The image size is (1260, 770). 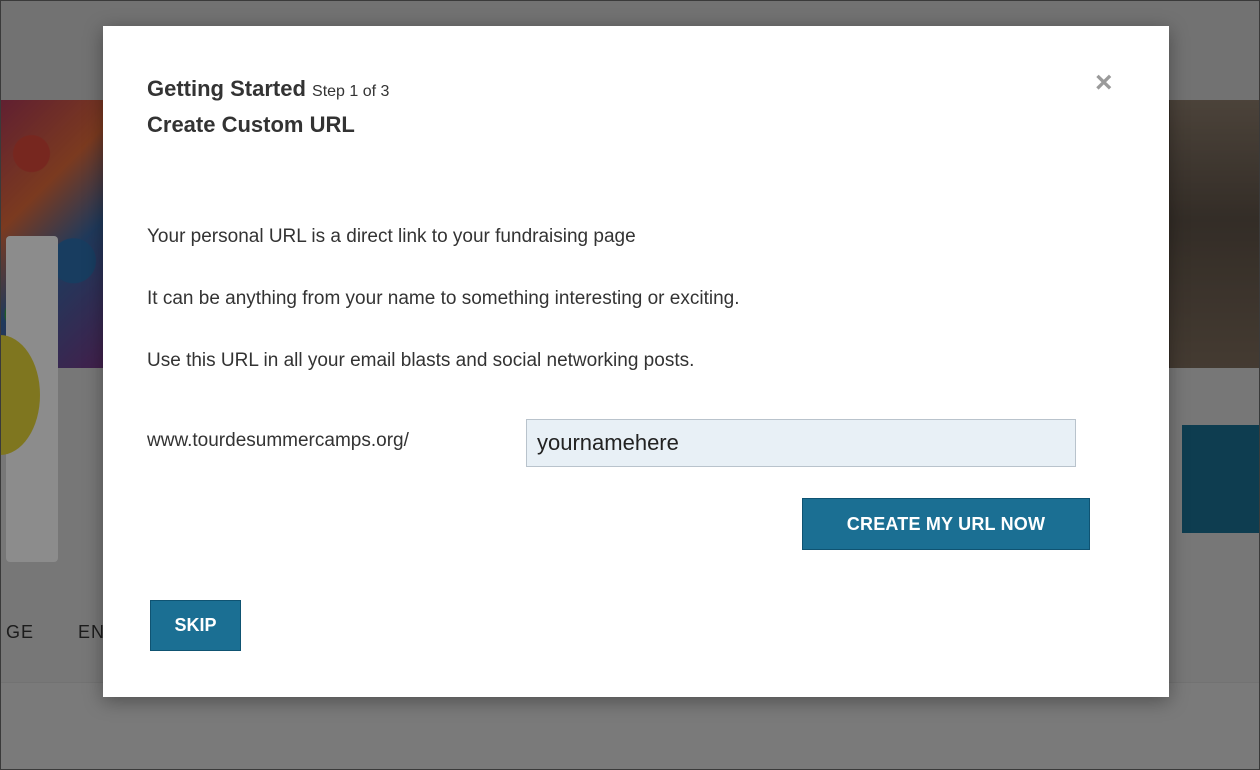 I want to click on modal-subtitle: Create Custom URL, so click(x=251, y=124).